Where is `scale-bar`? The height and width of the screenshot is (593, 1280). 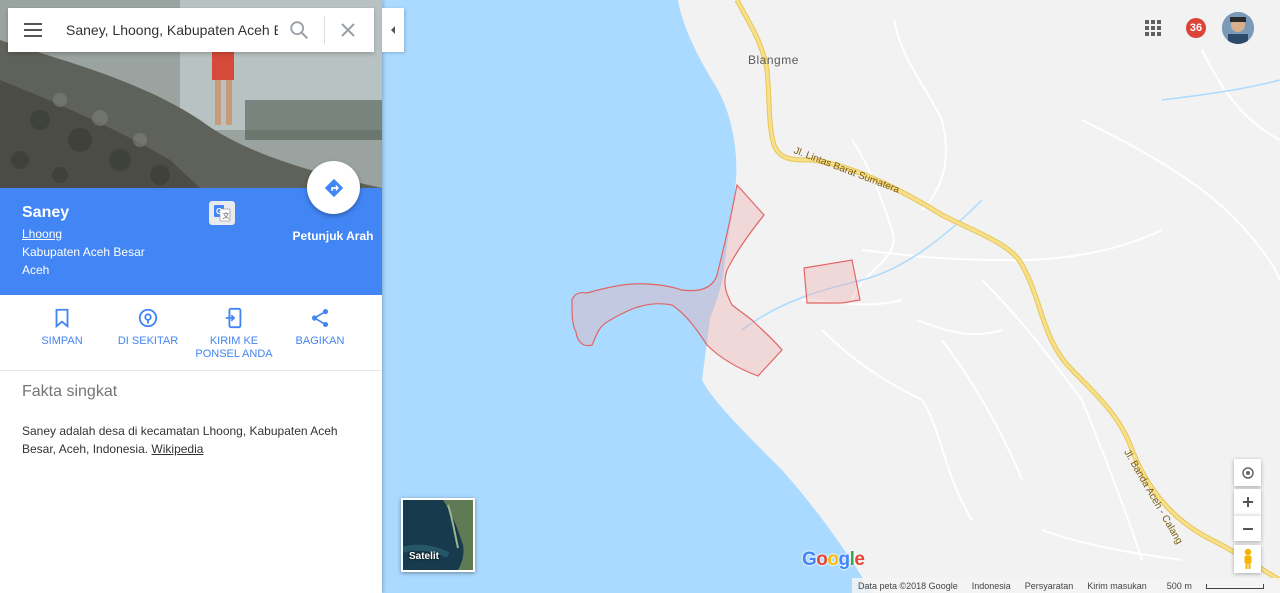 scale-bar is located at coordinates (1234, 586).